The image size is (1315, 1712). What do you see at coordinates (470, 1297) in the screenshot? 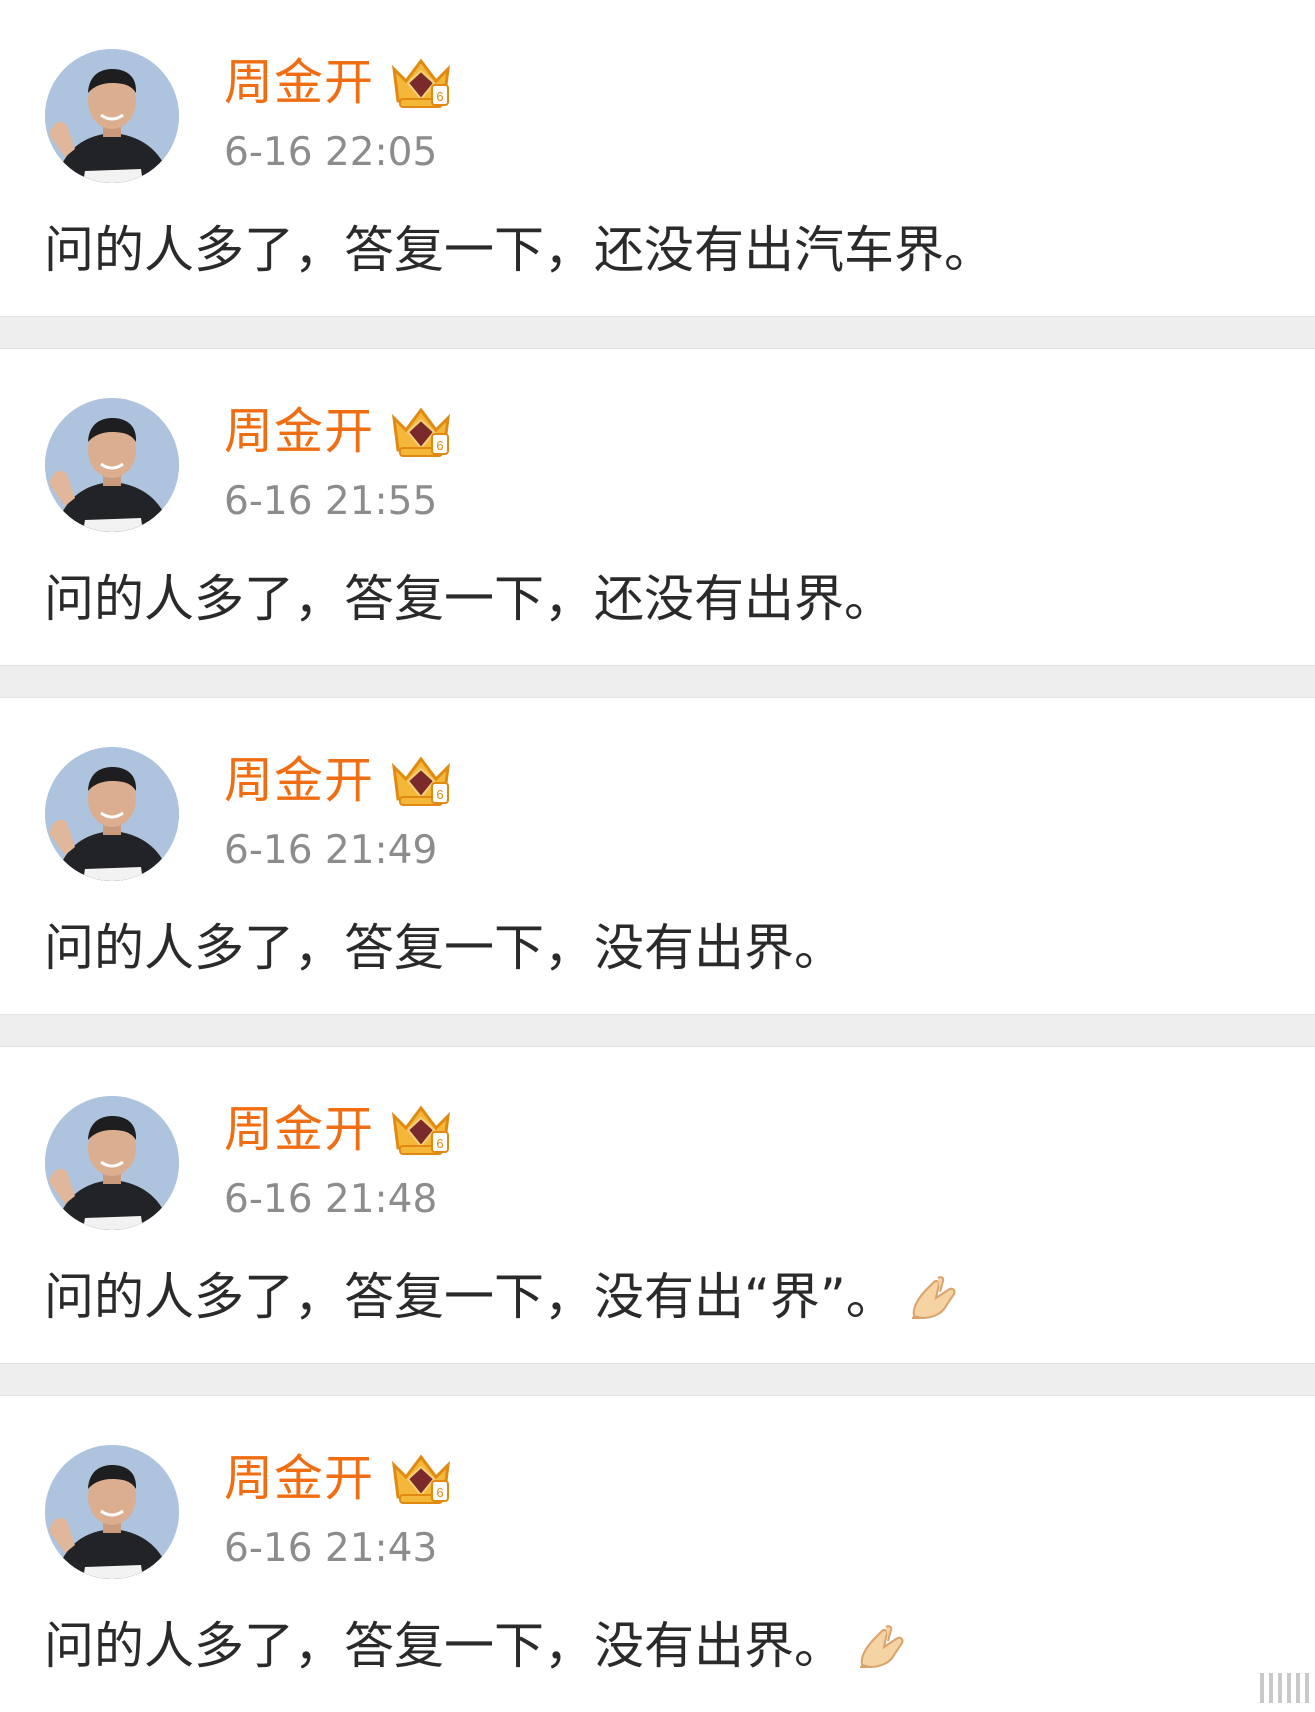
I see `post-text-content: 问的人多了，答复一下，没有出“界”。` at bounding box center [470, 1297].